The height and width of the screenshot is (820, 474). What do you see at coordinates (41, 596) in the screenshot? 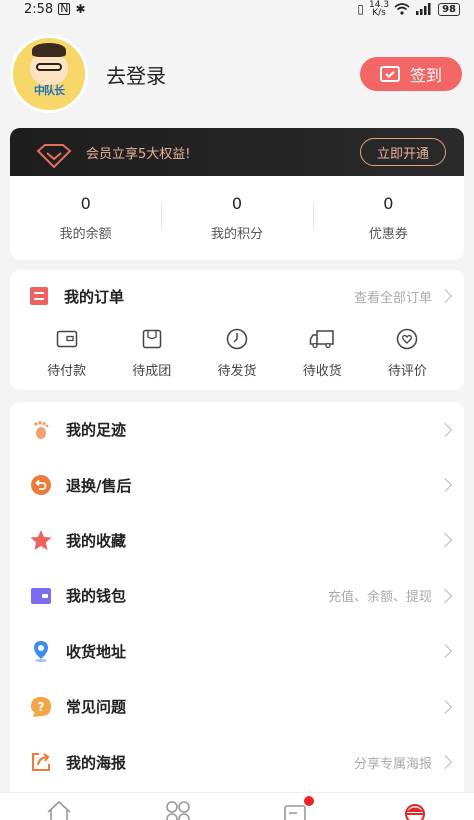
I see `wallet-purple-icon` at bounding box center [41, 596].